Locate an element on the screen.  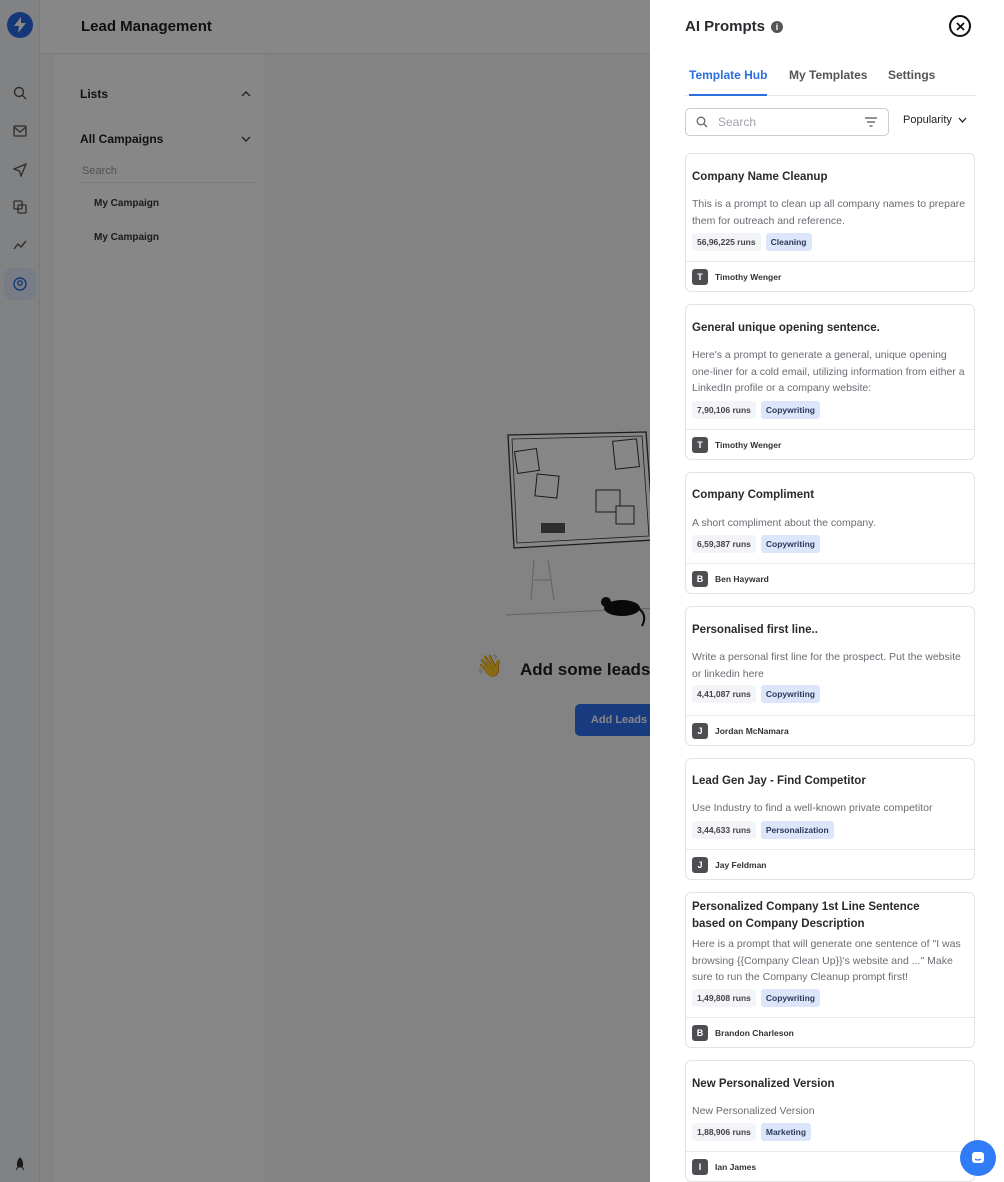
info-icon: i is located at coordinates (777, 26).